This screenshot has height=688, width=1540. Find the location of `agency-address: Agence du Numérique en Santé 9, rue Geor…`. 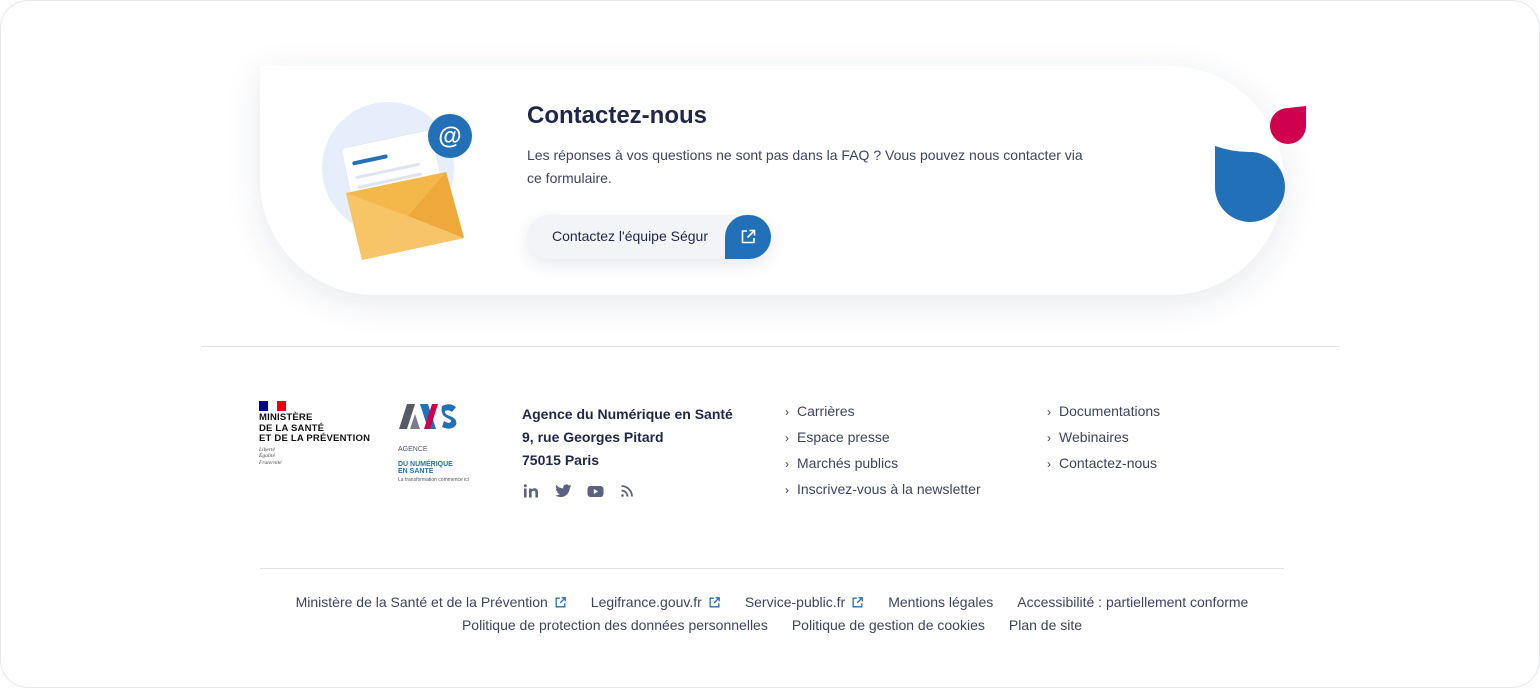

agency-address: Agence du Numérique en Santé 9, rue Geor… is located at coordinates (627, 437).